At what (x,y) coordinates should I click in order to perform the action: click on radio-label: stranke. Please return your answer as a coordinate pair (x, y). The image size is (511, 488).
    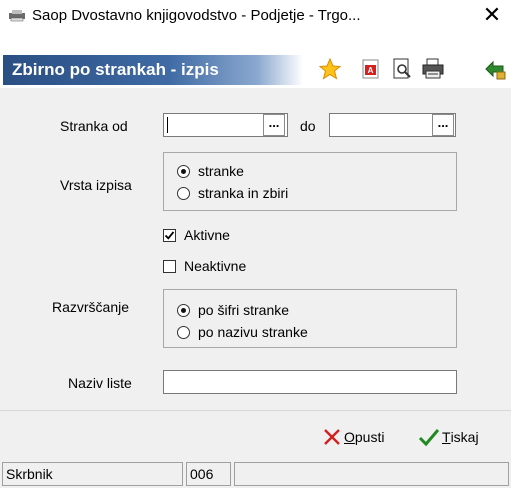
    Looking at the image, I should click on (221, 171).